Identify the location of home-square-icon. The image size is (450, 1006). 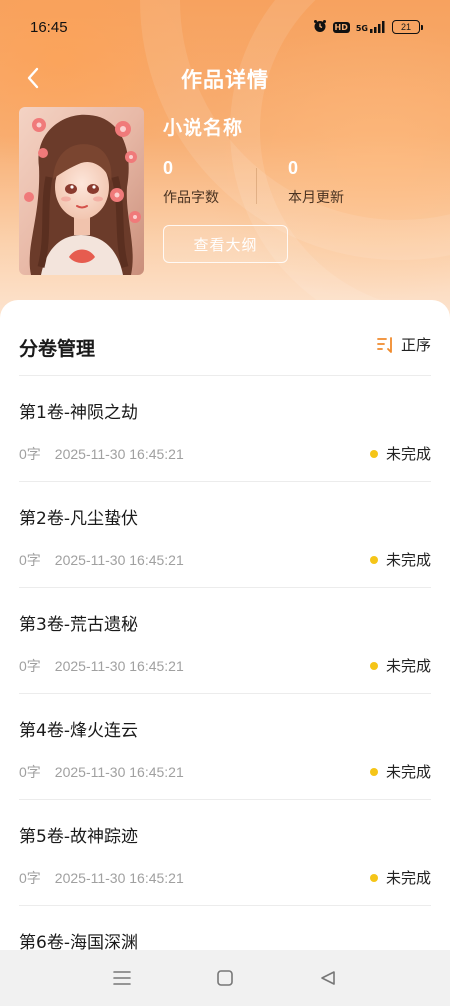
(225, 978).